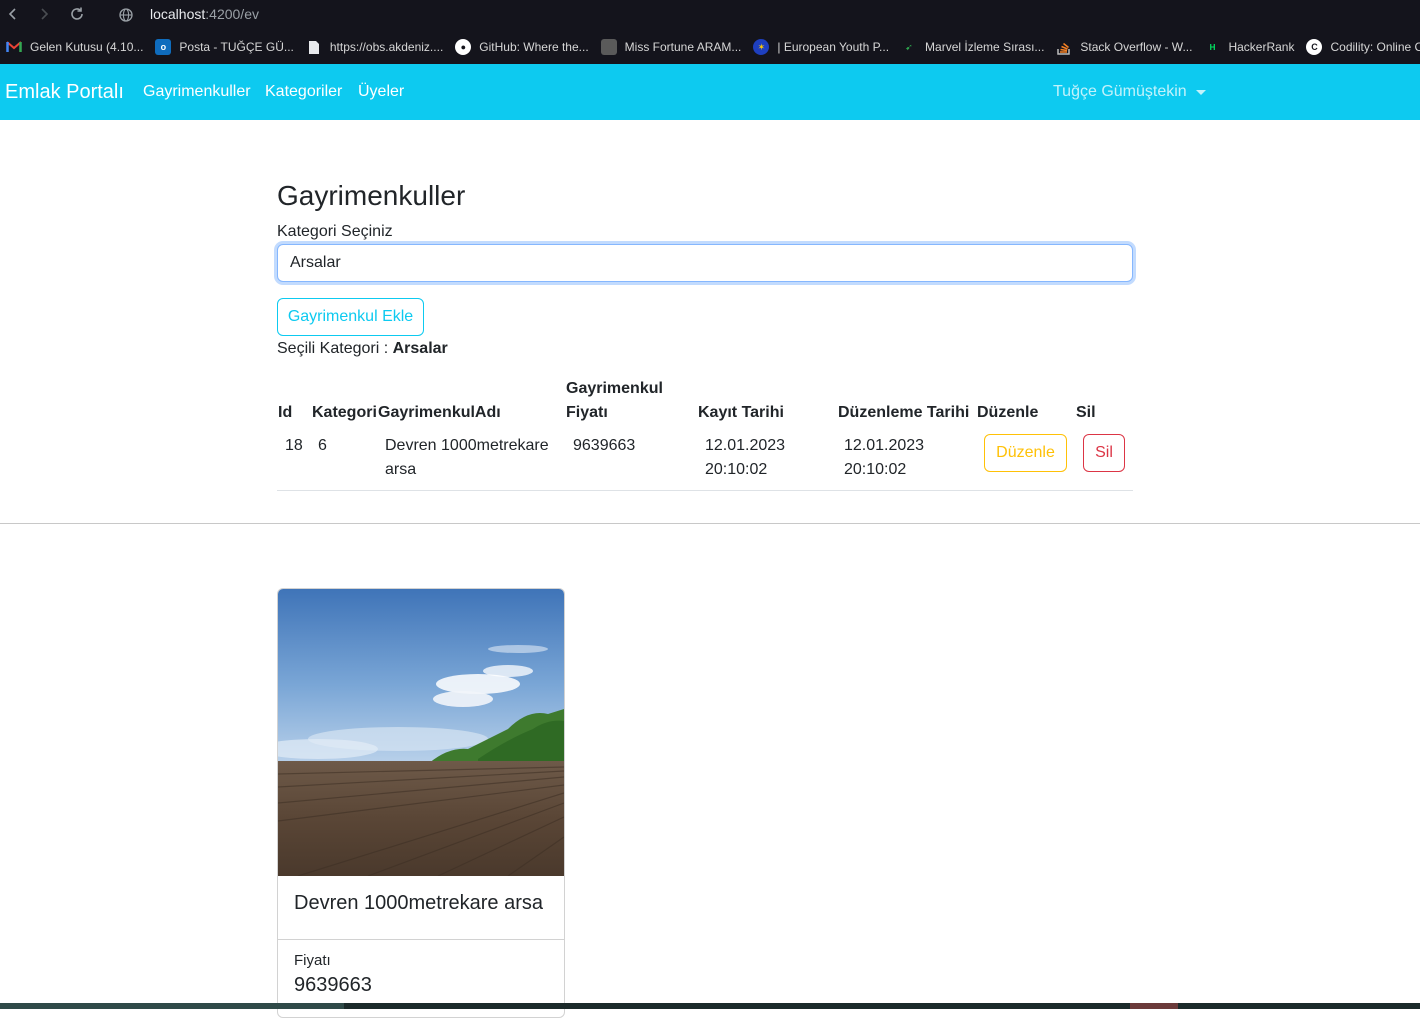 The height and width of the screenshot is (1018, 1420). Describe the element at coordinates (315, 262) in the screenshot. I see `category-select-value: Arsalar` at that location.